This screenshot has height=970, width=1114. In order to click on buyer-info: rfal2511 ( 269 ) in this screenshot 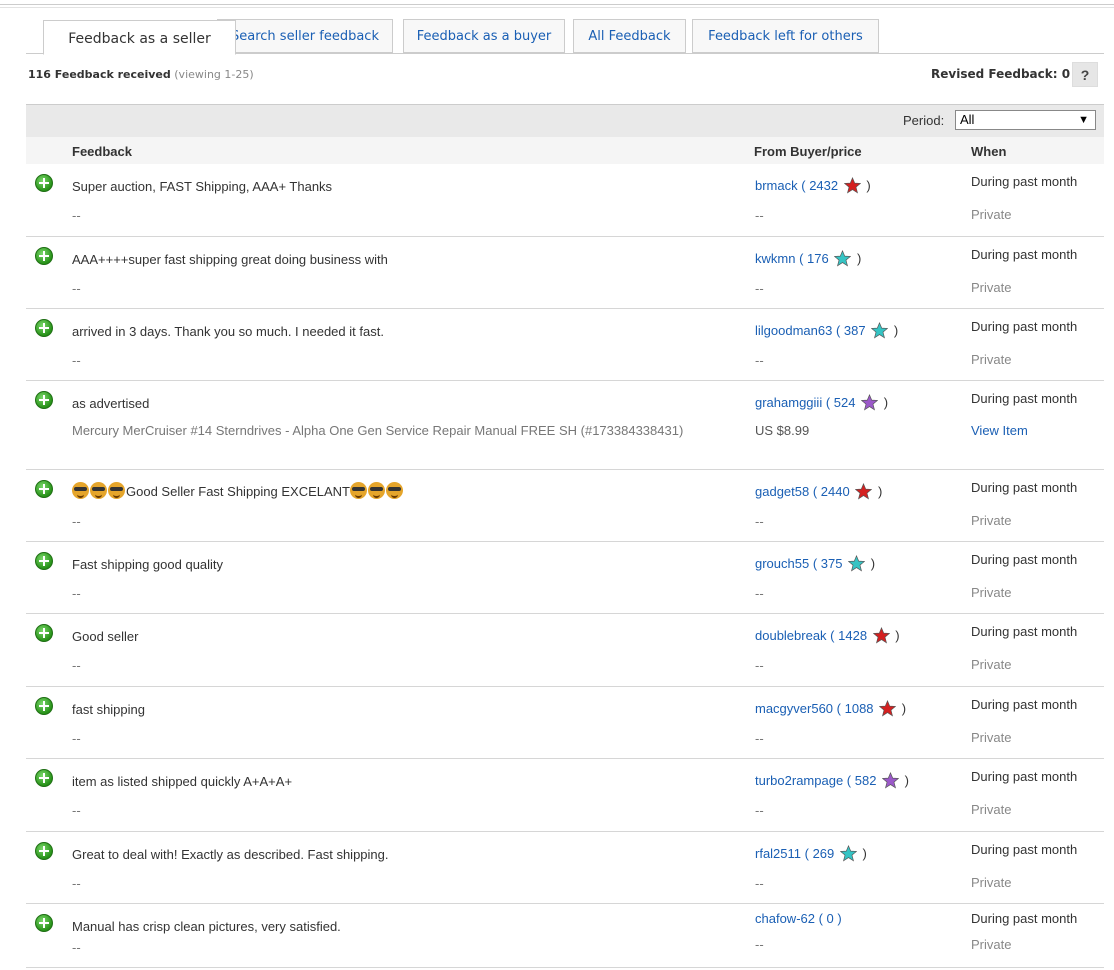, I will do `click(811, 853)`.